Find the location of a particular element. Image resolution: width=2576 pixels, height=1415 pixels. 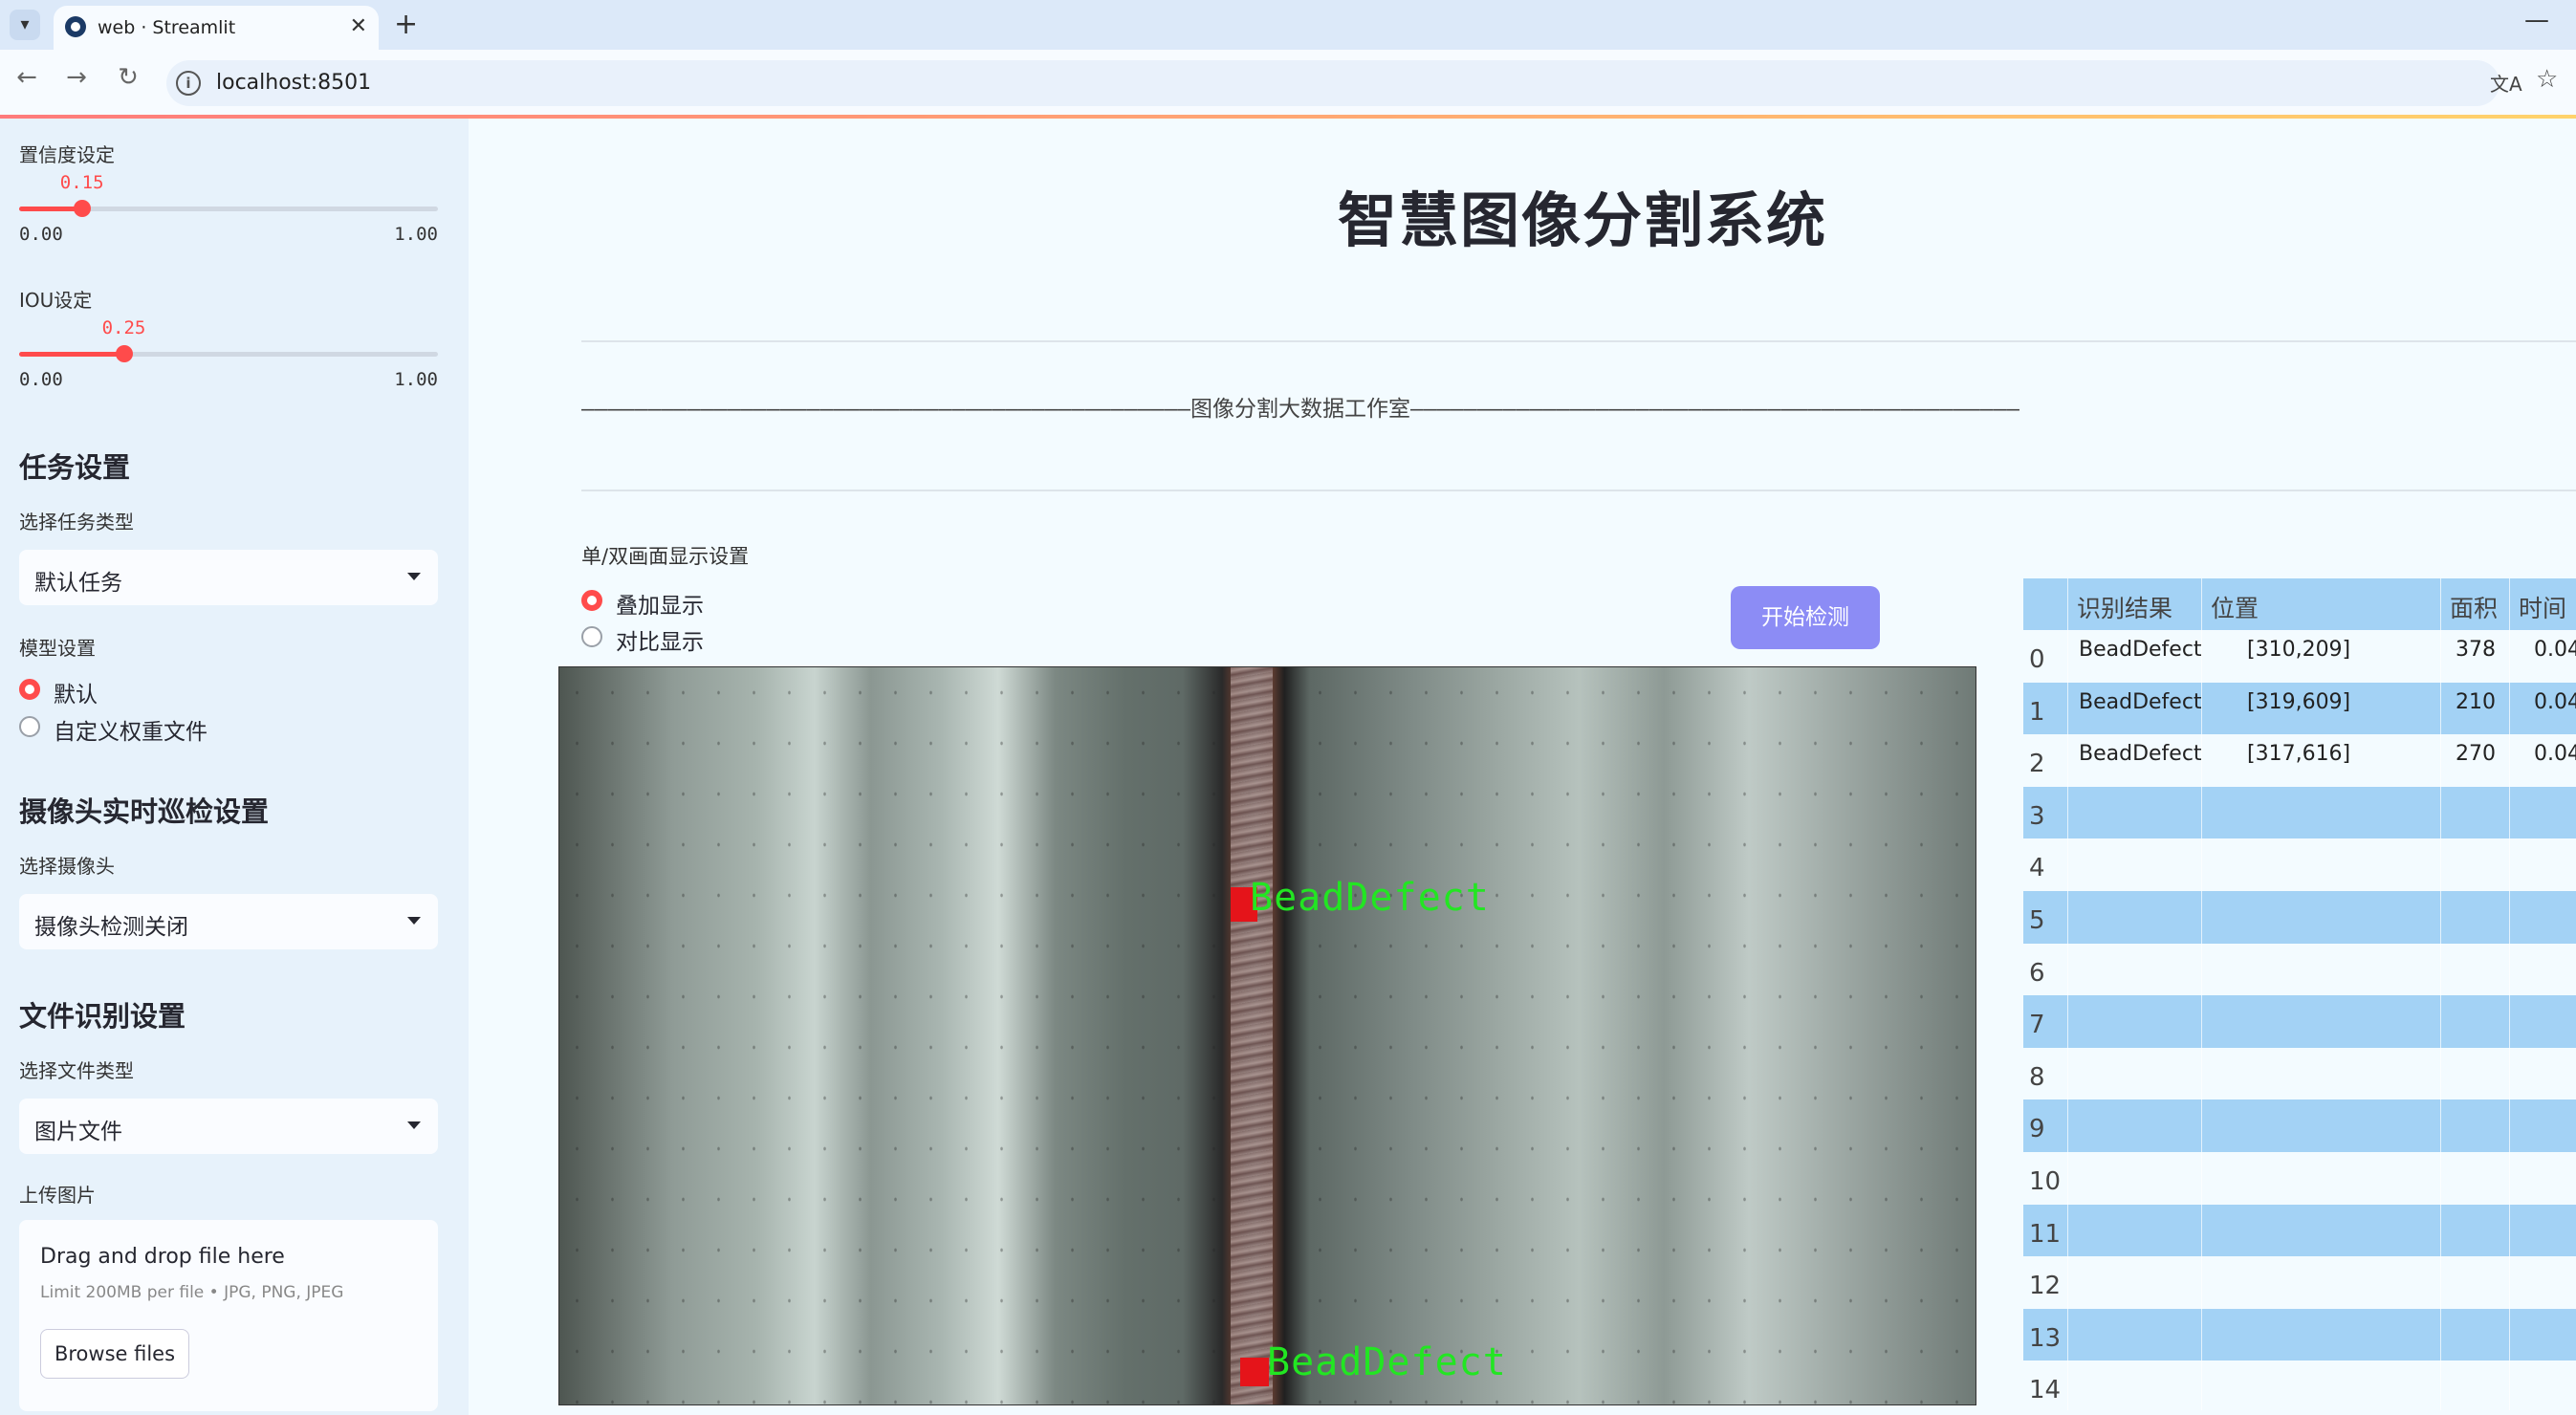

url-field: i localhost:8501 is located at coordinates (1333, 83).